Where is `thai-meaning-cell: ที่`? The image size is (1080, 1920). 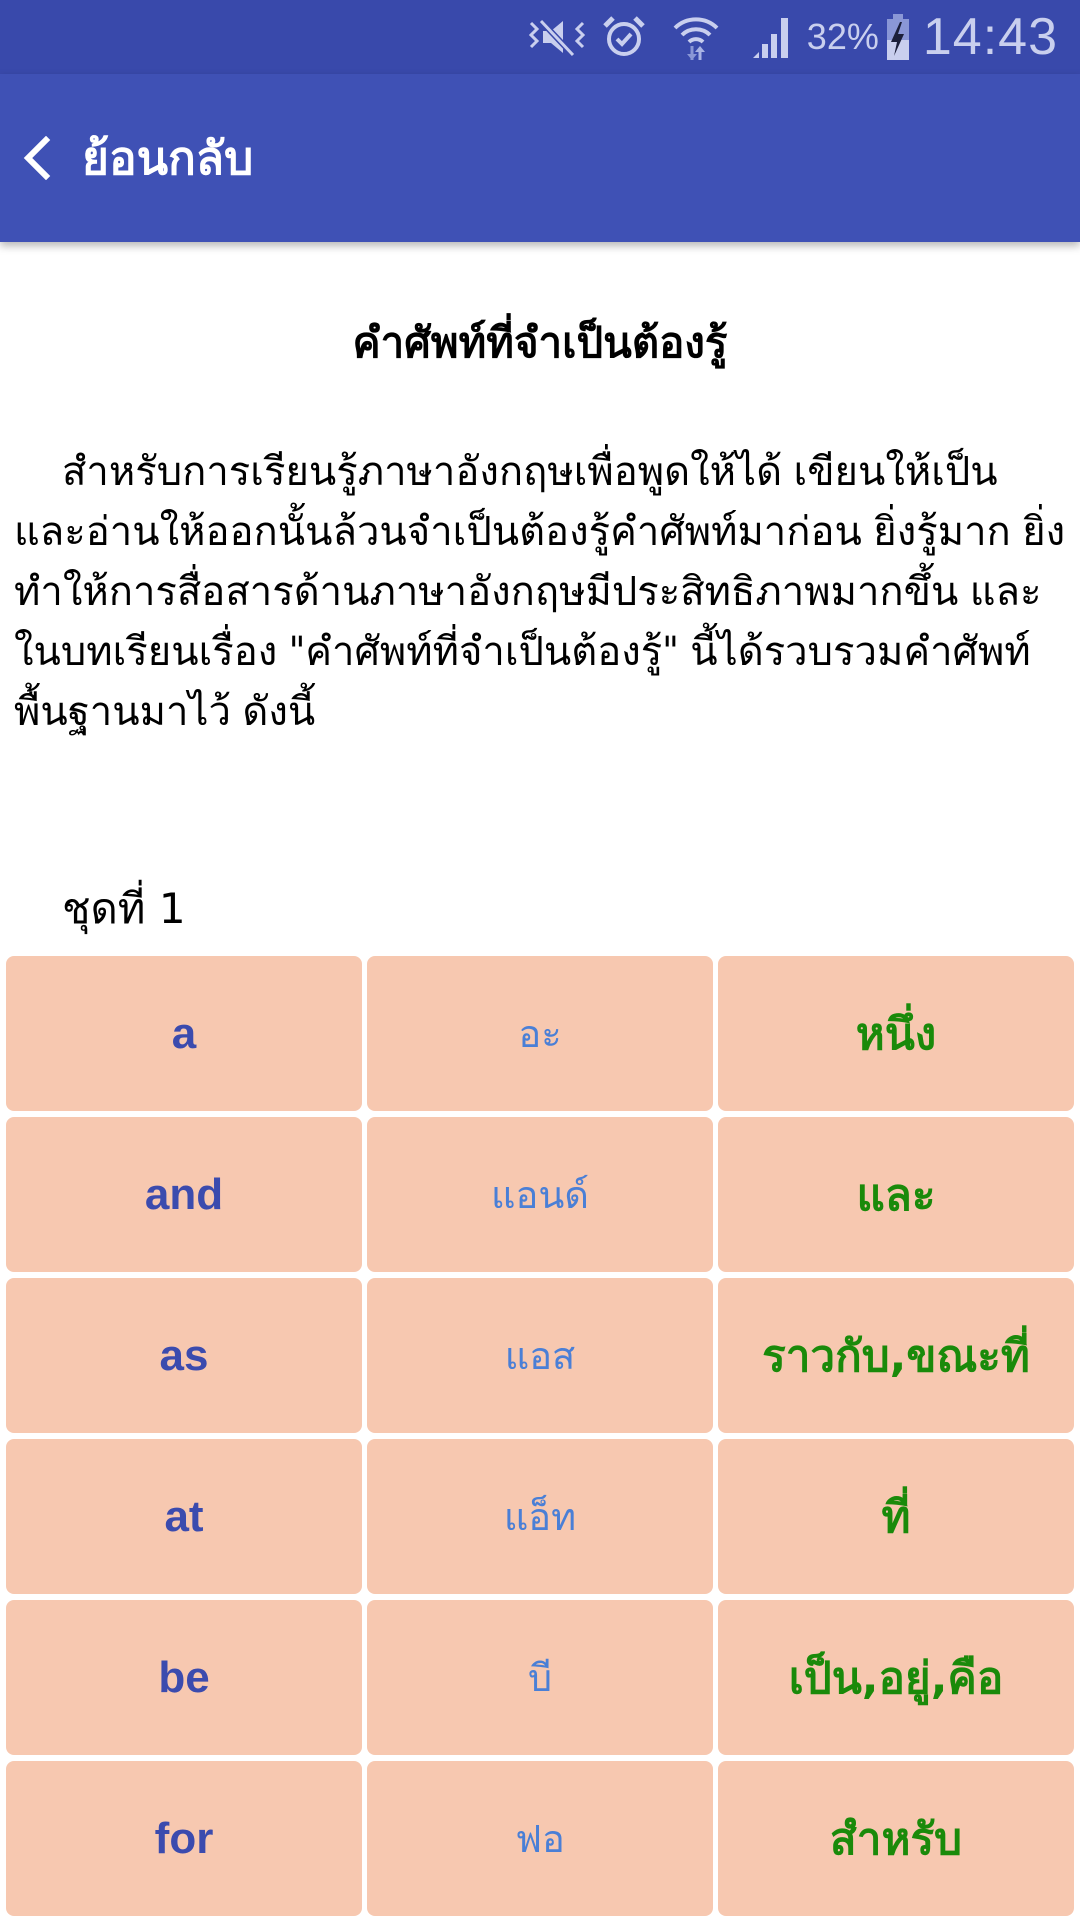 thai-meaning-cell: ที่ is located at coordinates (896, 1516).